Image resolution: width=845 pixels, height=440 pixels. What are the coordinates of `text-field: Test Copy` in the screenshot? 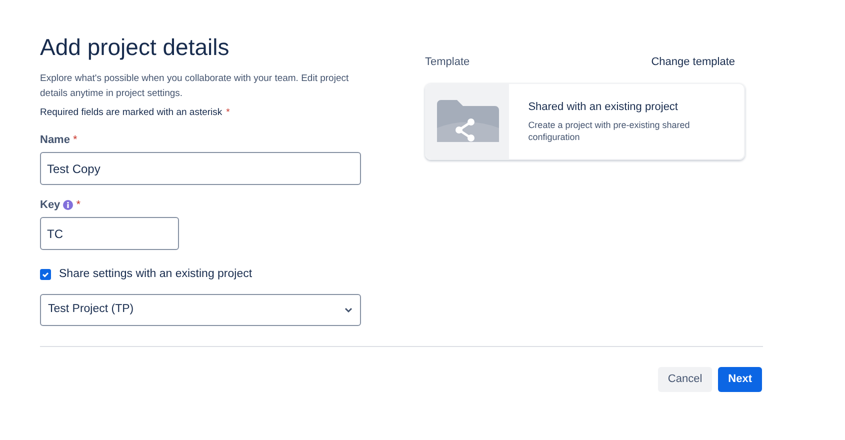 It's located at (200, 169).